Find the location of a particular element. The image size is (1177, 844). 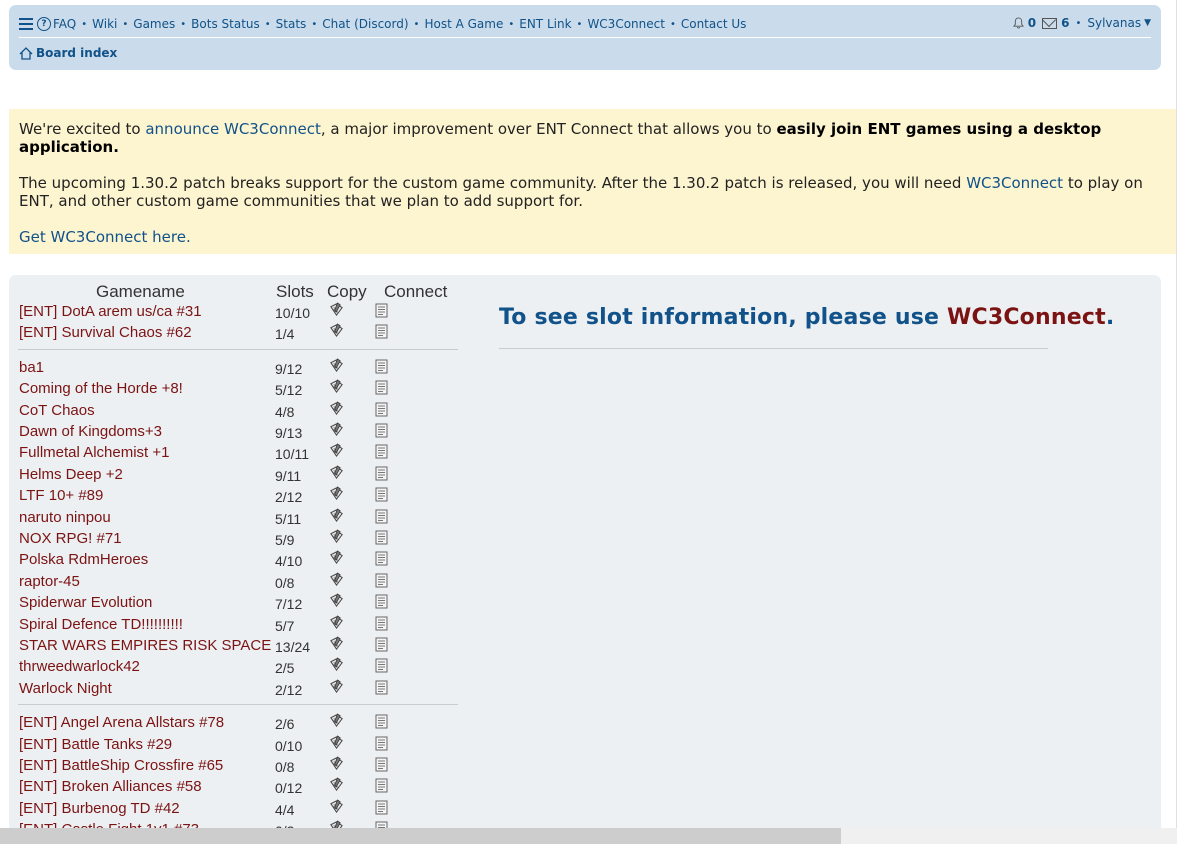

game-name-link: Coming of the Horde +8! is located at coordinates (101, 388).